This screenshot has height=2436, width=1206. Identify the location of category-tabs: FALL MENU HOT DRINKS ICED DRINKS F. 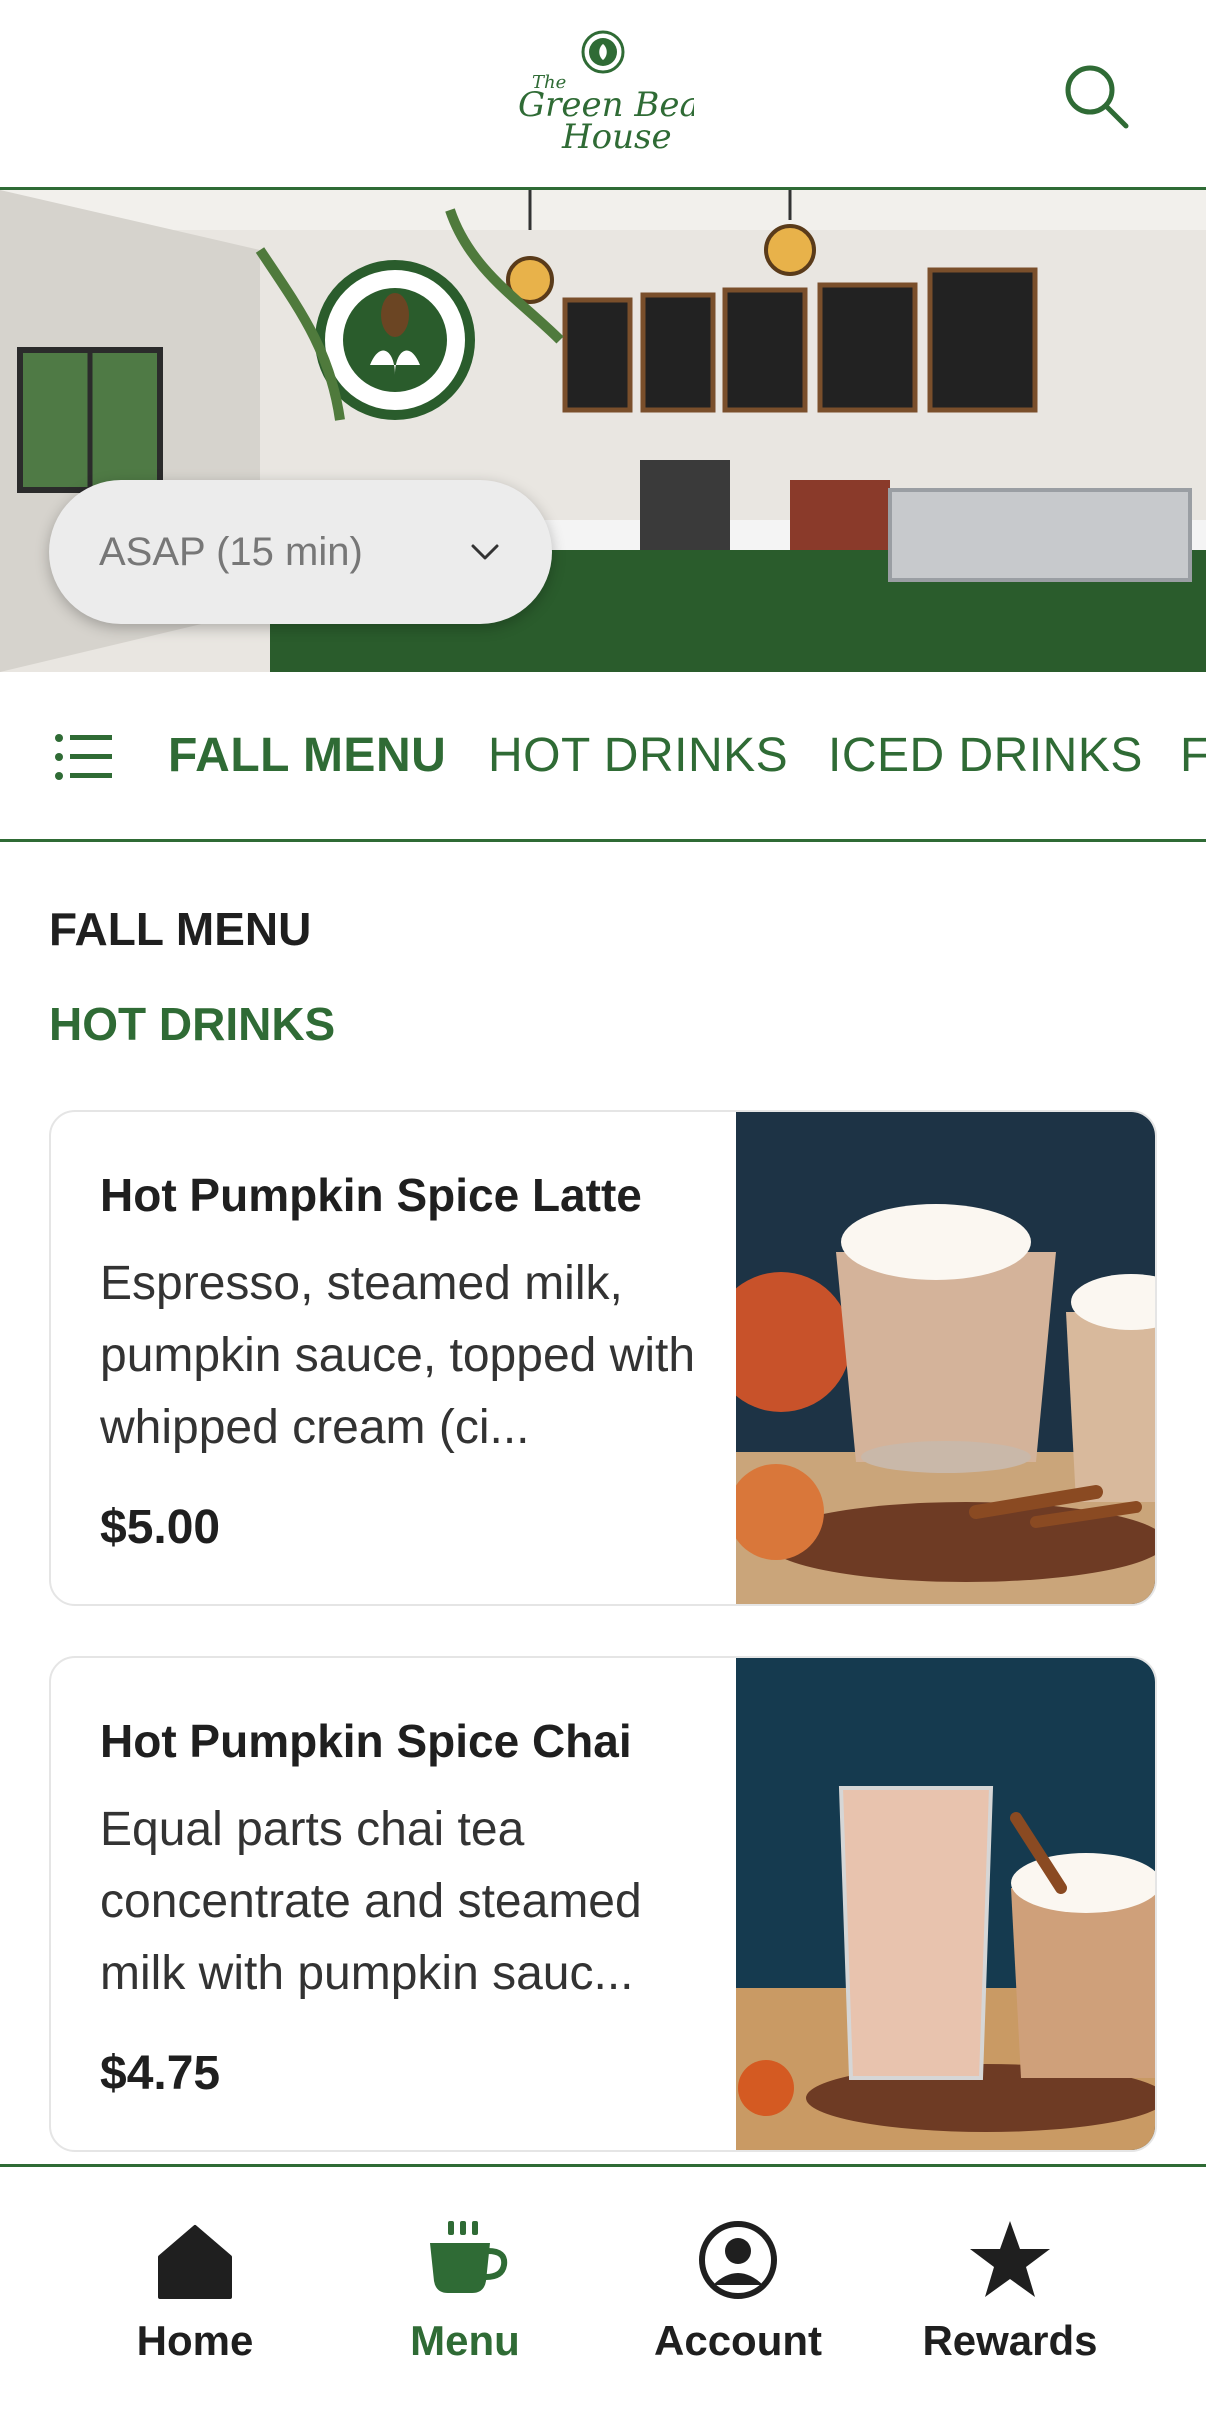
(603, 757).